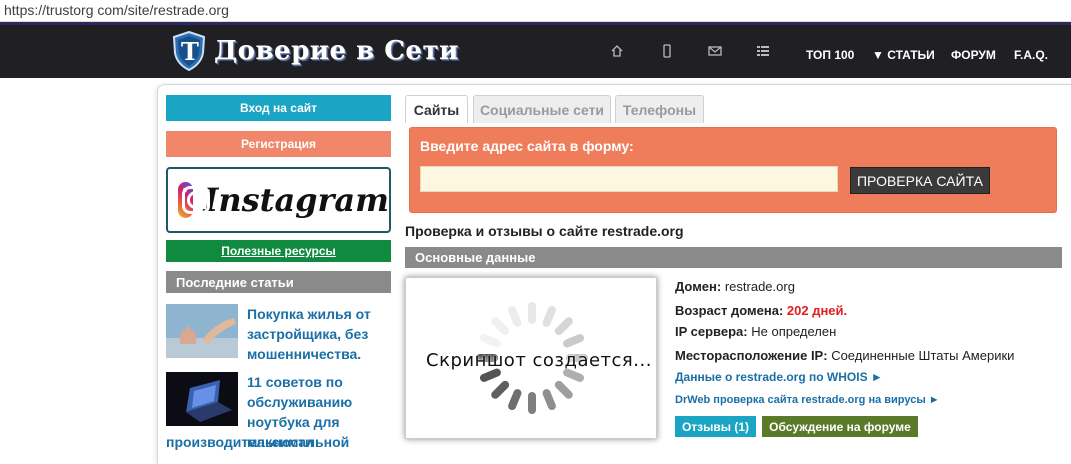  What do you see at coordinates (923, 355) in the screenshot?
I see `ip-location-value: Соединенные Штаты Америки` at bounding box center [923, 355].